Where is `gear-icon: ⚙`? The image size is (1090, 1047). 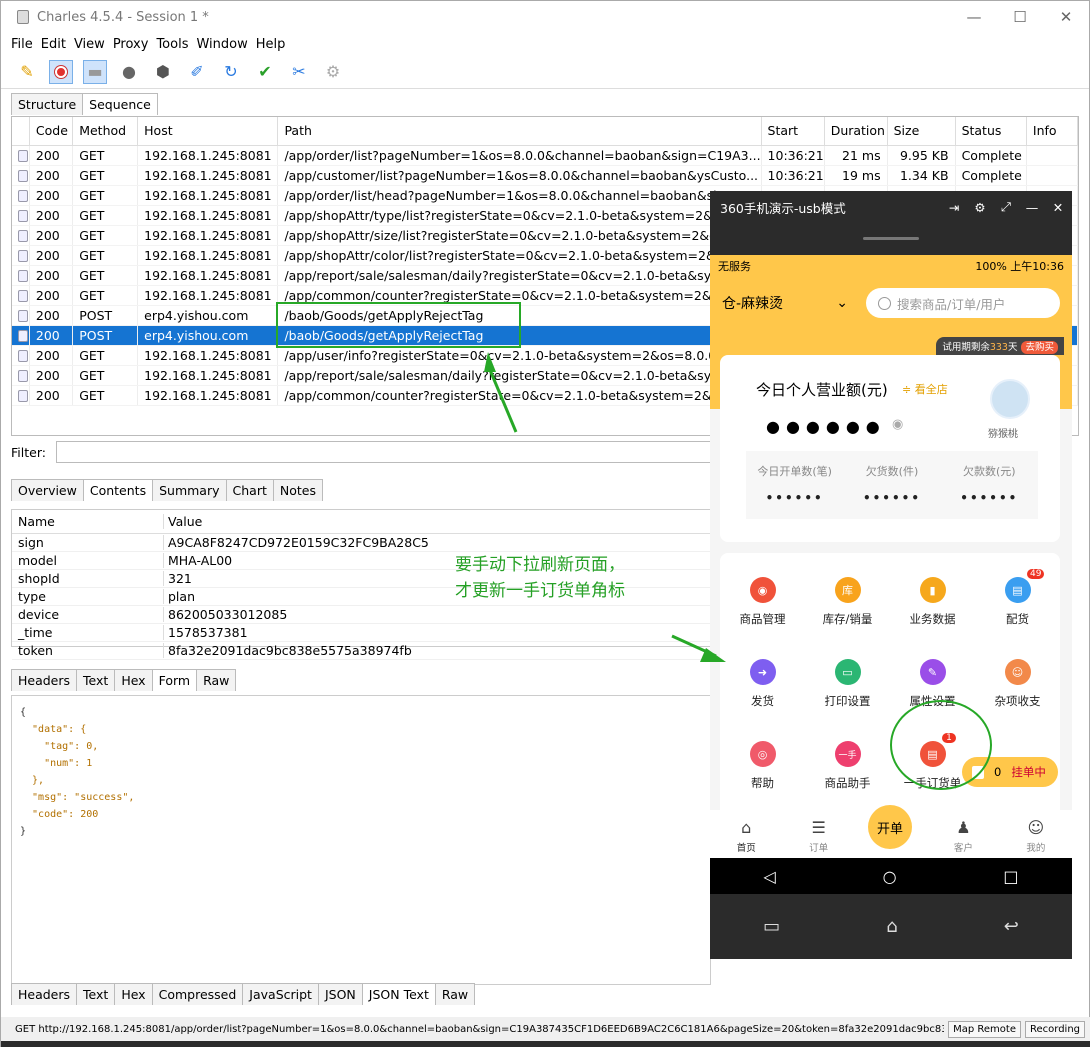
gear-icon: ⚙ is located at coordinates (333, 72).